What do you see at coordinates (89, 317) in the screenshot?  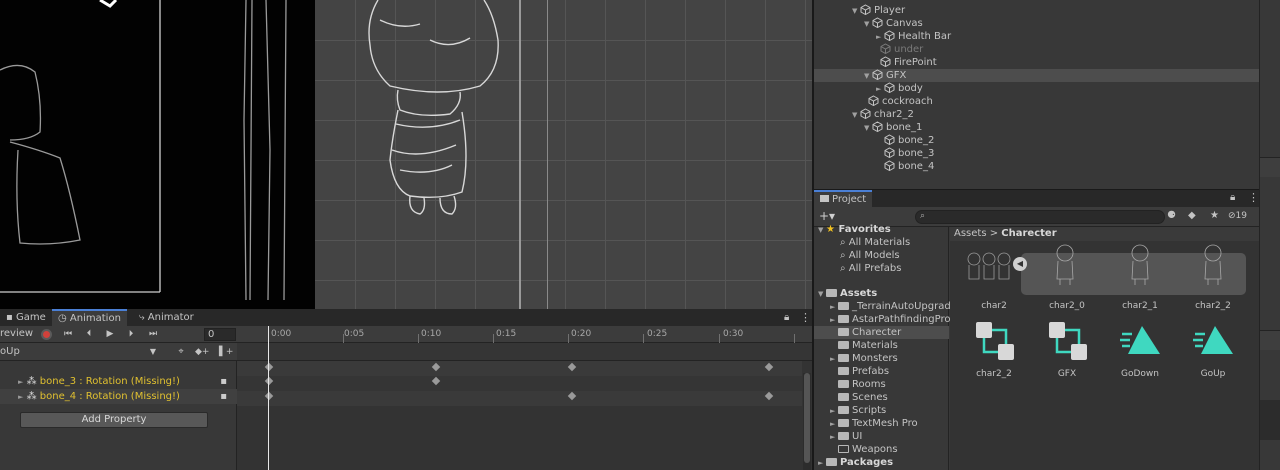 I see `tab-animation: ◷ Animation` at bounding box center [89, 317].